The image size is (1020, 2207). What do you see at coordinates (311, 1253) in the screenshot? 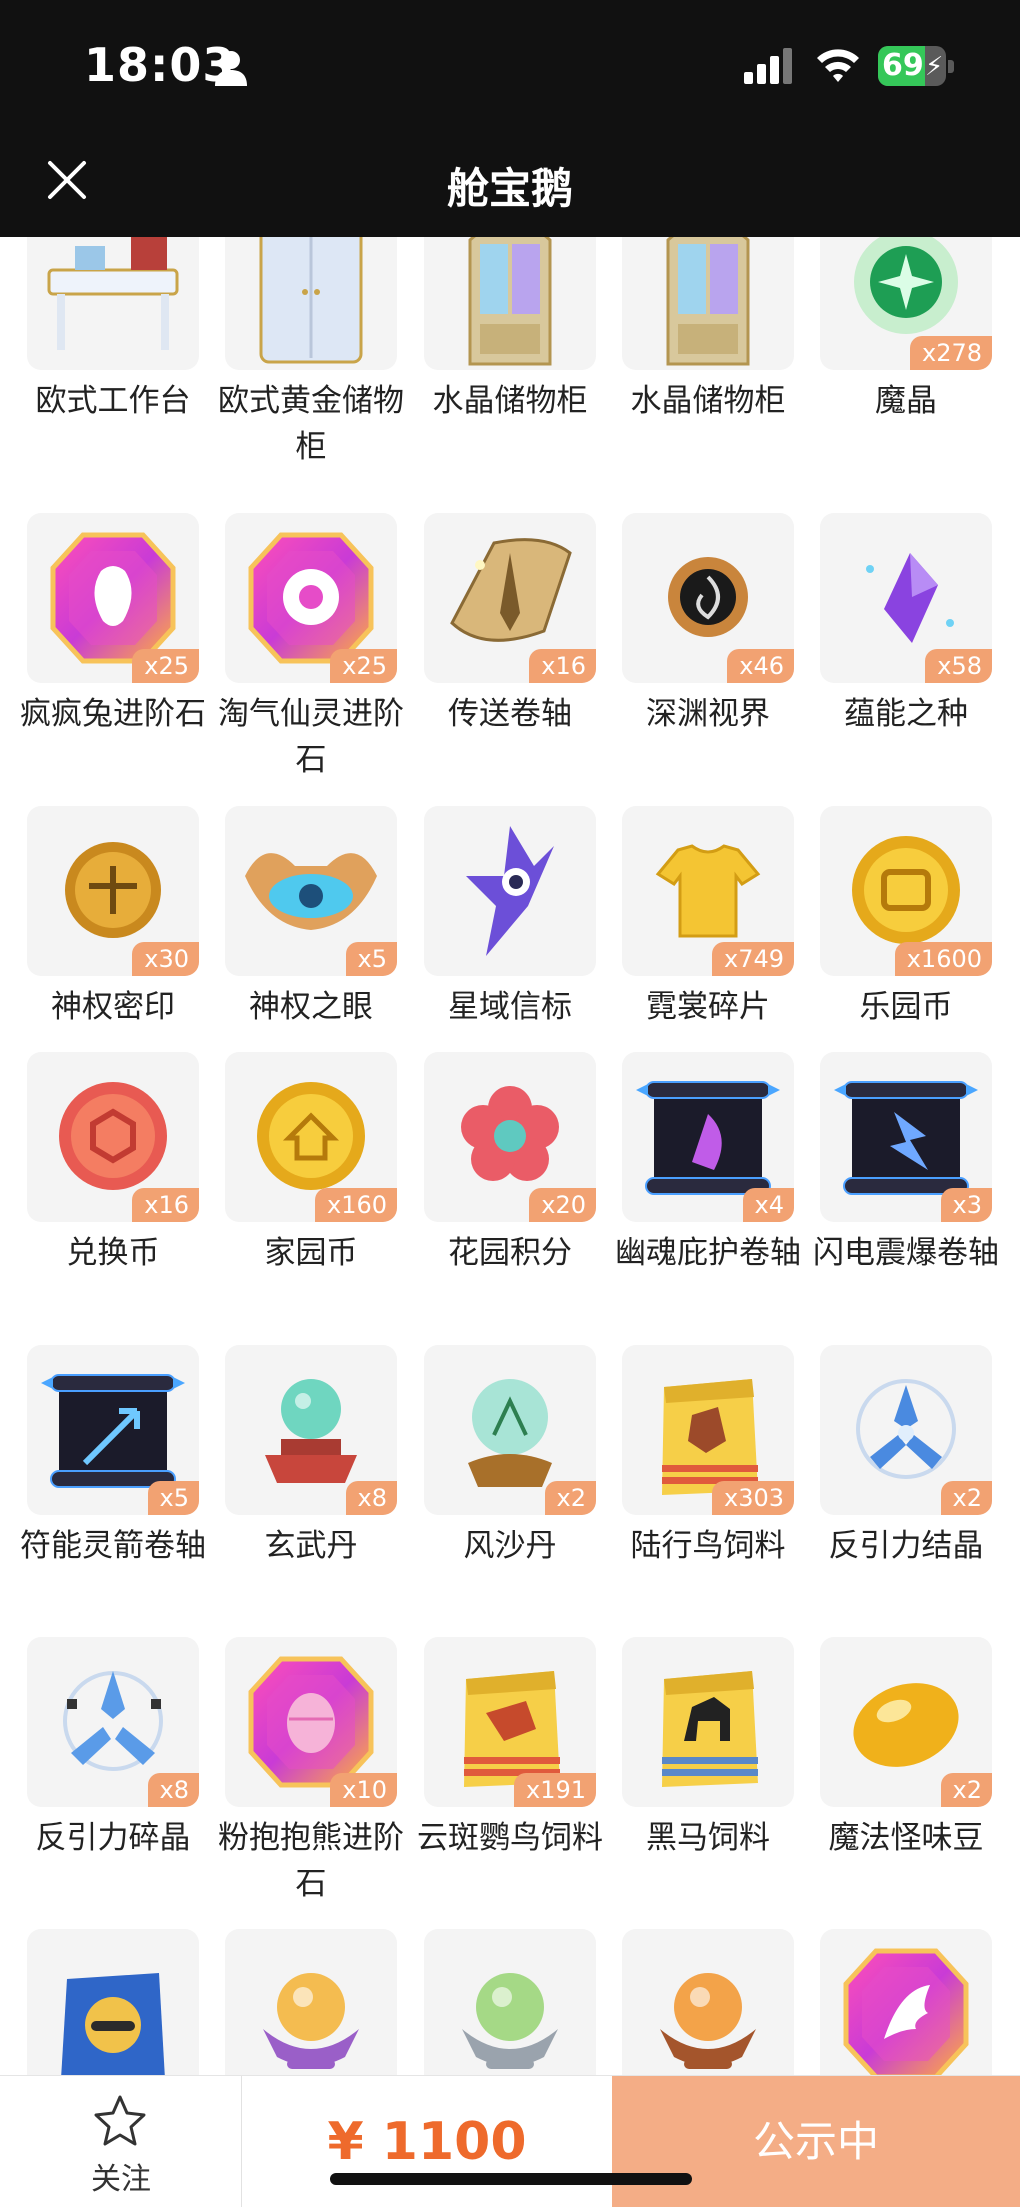
I see `item-name: 家园币` at bounding box center [311, 1253].